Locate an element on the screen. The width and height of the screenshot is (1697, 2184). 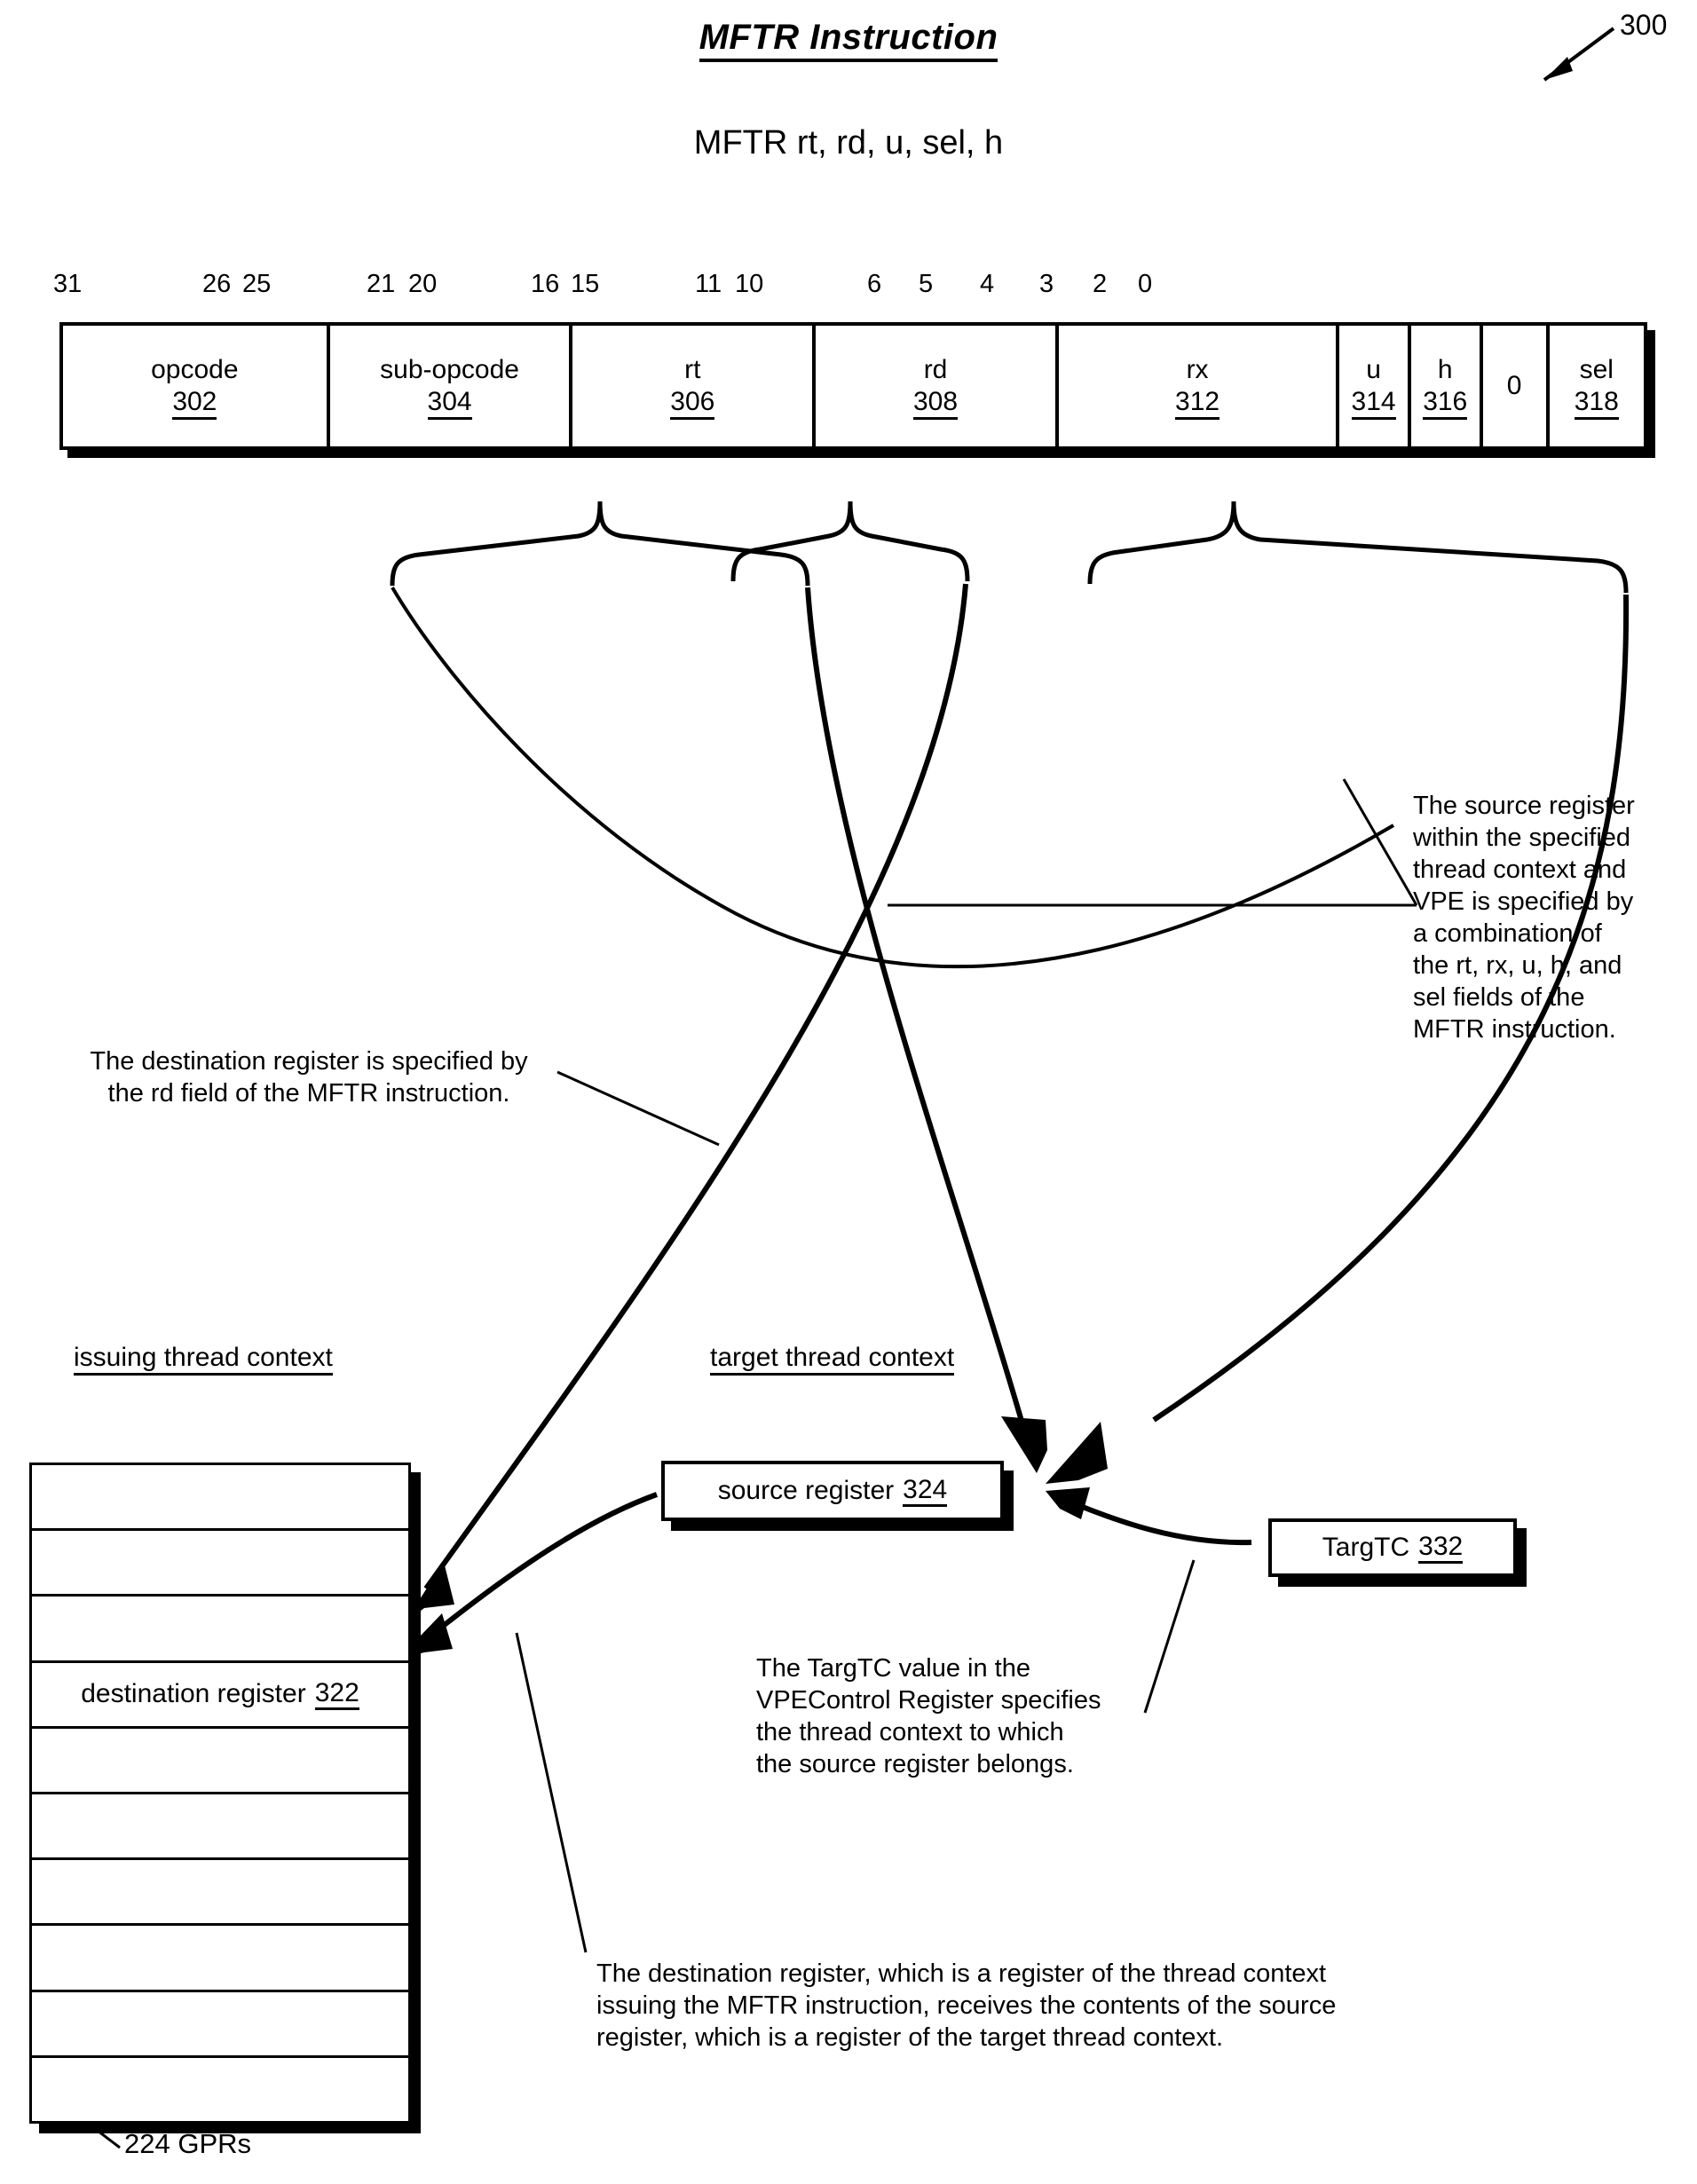
figure-number: 300 is located at coordinates (1644, 25).